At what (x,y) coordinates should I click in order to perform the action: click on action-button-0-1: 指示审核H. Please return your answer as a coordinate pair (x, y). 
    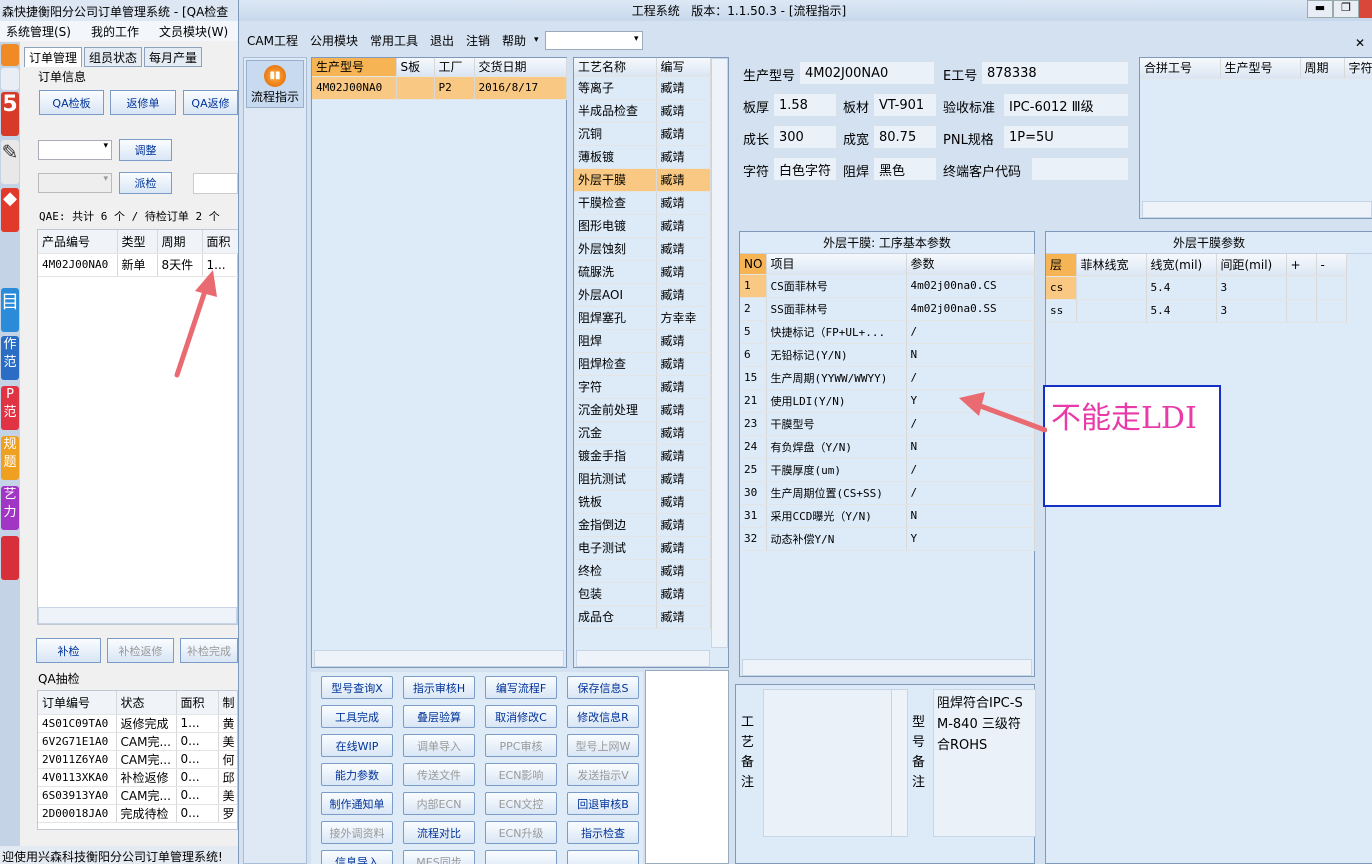
    Looking at the image, I should click on (439, 687).